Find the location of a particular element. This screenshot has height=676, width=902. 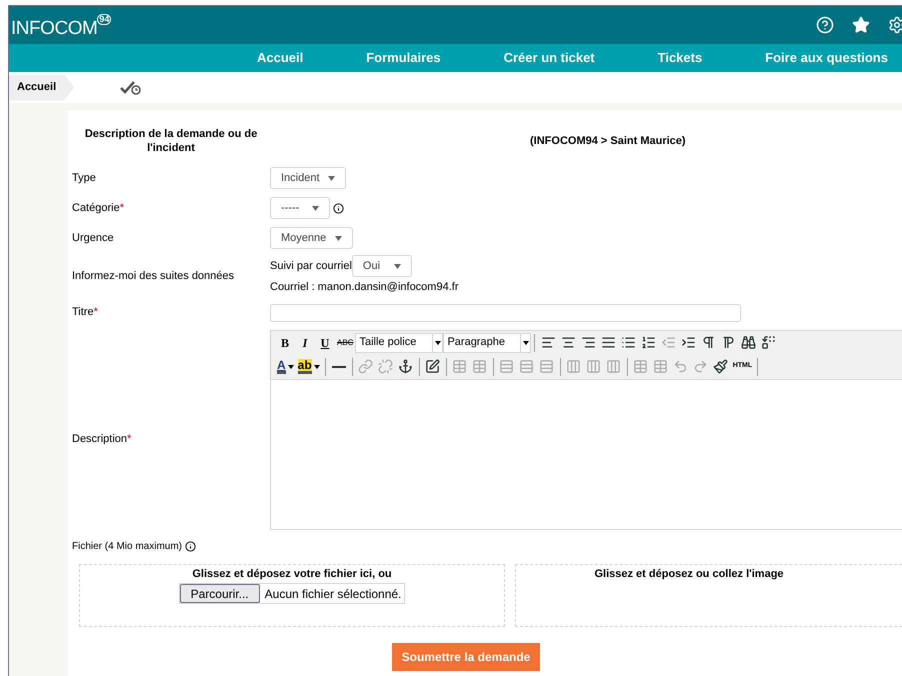

binoculars-icon is located at coordinates (748, 342).